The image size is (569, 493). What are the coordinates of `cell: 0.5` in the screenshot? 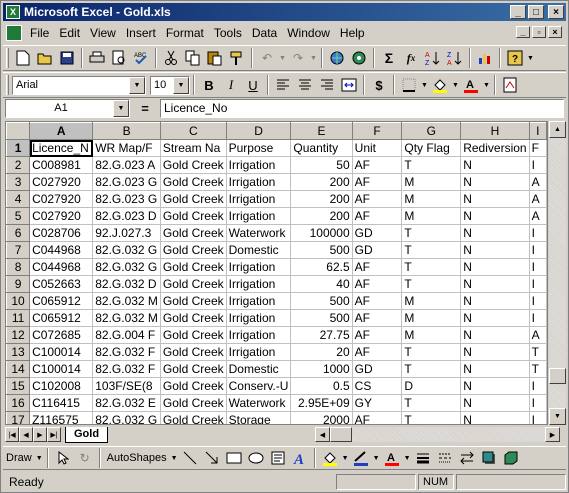 It's located at (321, 386).